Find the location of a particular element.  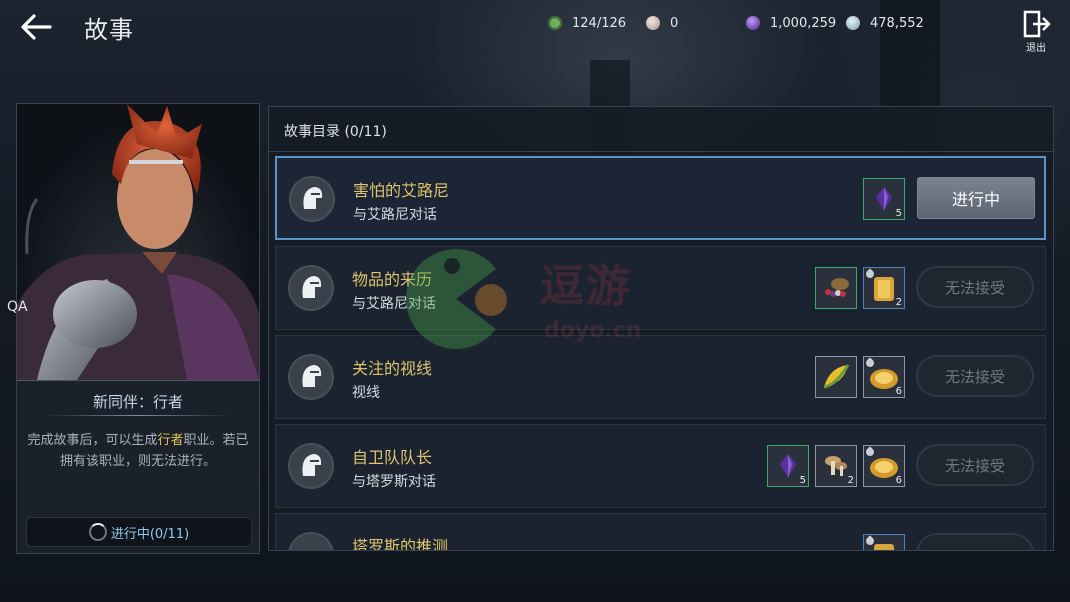

currency-silver: 478,552 is located at coordinates (885, 23).